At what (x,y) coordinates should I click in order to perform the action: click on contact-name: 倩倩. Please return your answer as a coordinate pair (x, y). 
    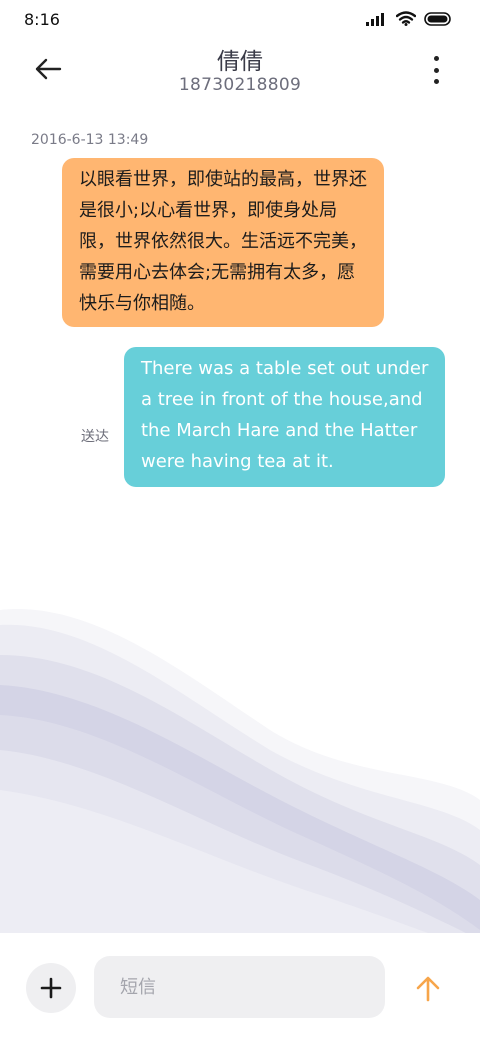
    Looking at the image, I should click on (240, 62).